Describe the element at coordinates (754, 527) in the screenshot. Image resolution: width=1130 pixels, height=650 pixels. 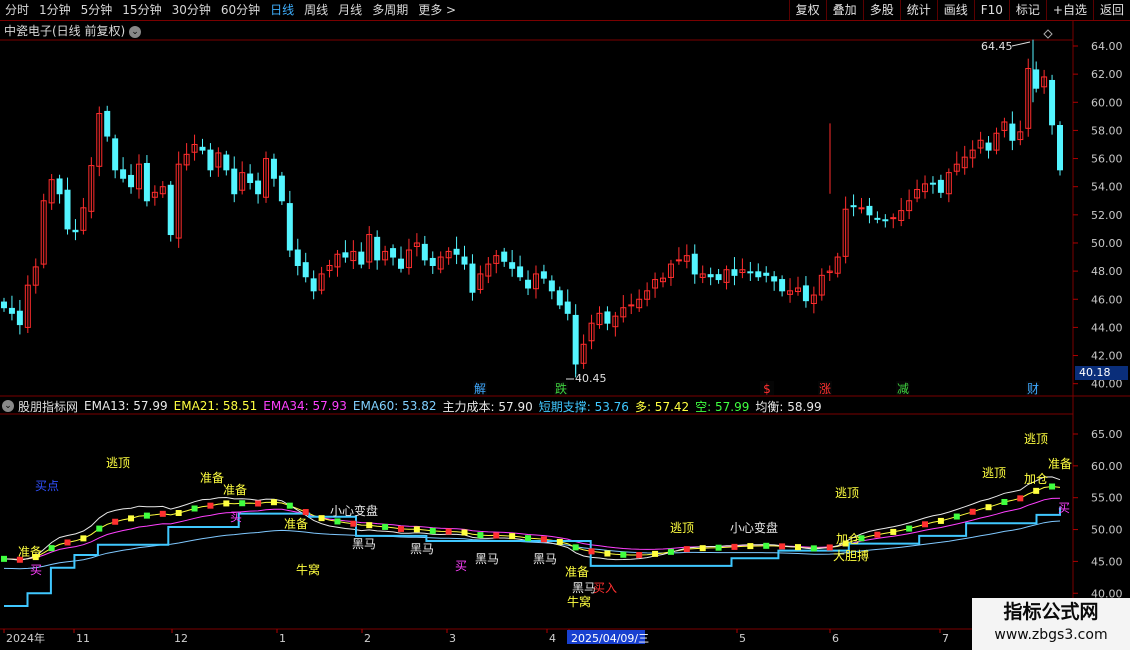
I see `signal-label: 小心变盘` at that location.